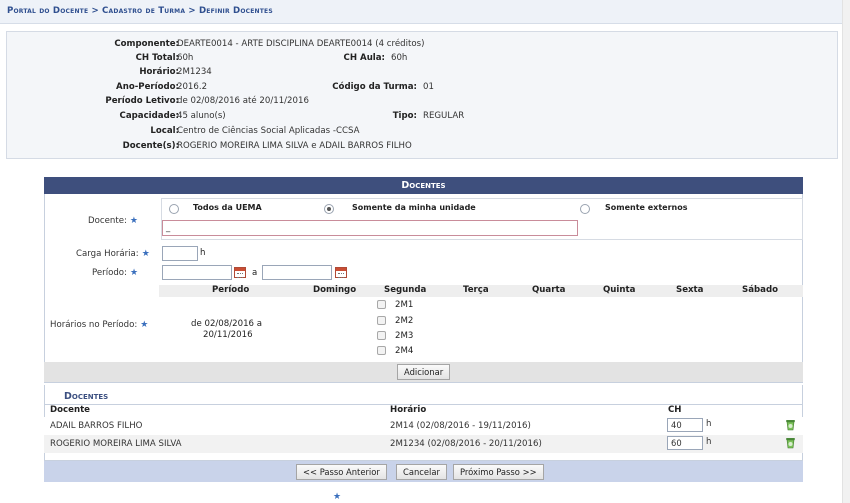 The height and width of the screenshot is (503, 850). I want to click on ch-aula-label: CH Aula:, so click(364, 58).